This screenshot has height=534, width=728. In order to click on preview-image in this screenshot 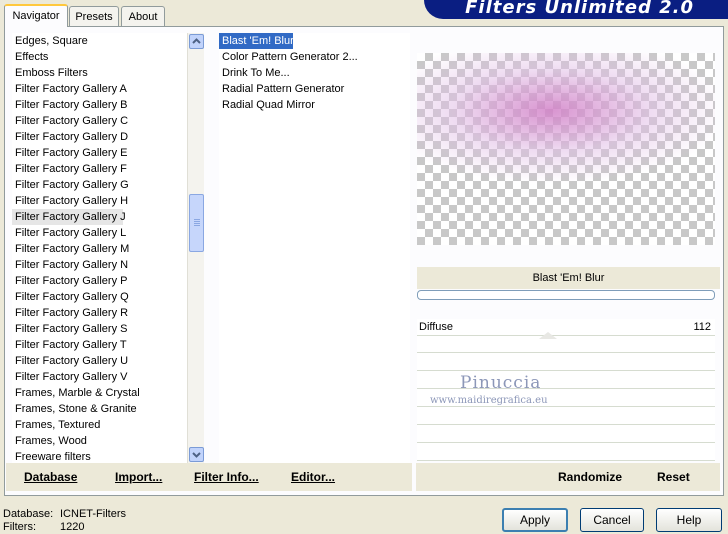, I will do `click(566, 149)`.